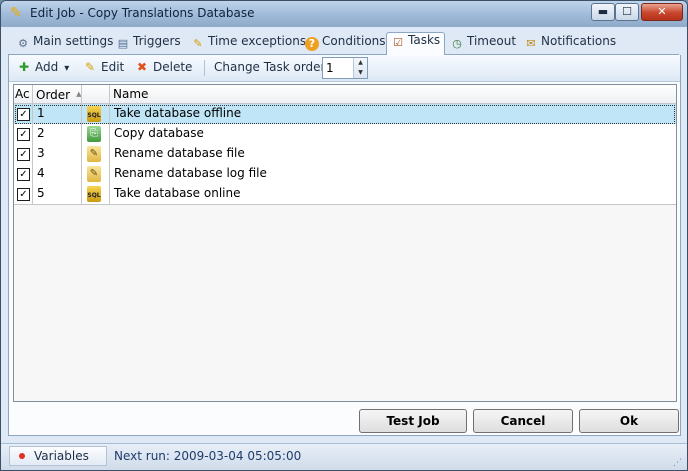  I want to click on tab-label: Time exceptions, so click(257, 41).